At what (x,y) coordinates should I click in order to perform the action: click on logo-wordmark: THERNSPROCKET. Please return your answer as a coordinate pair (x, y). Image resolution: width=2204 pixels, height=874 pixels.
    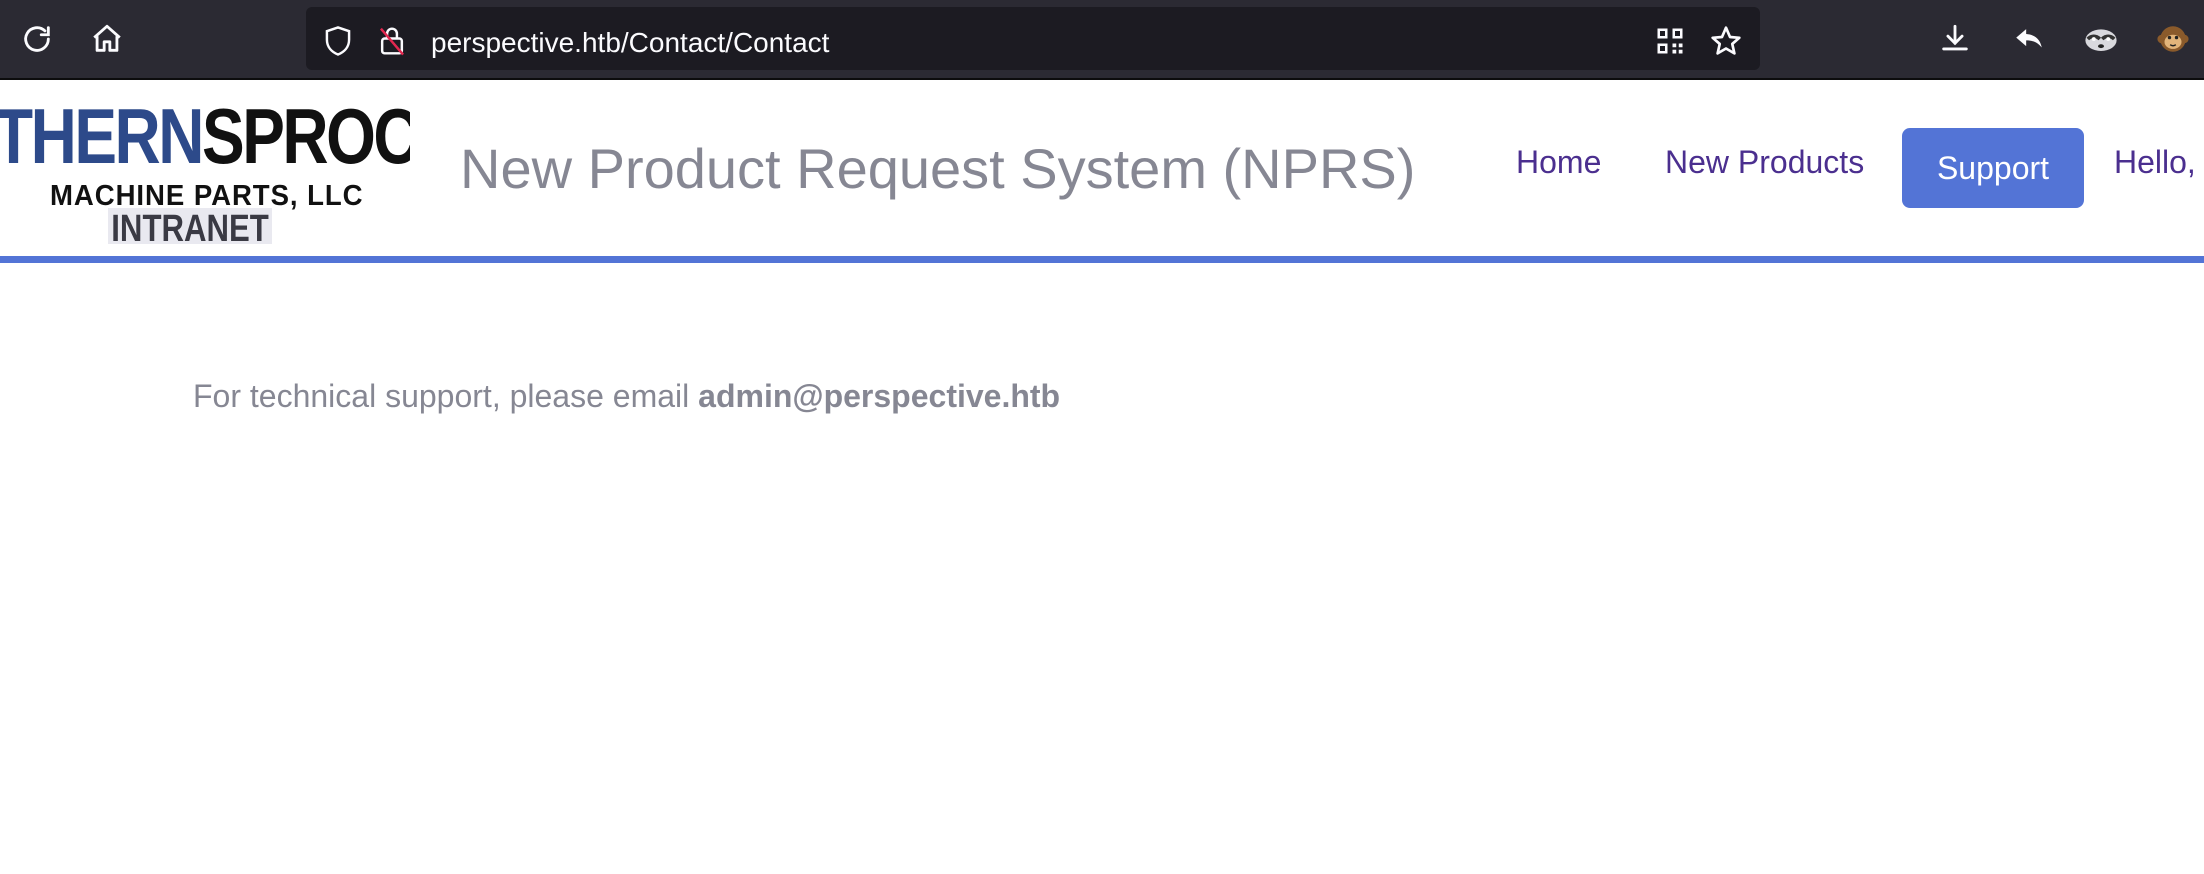
    Looking at the image, I should click on (205, 136).